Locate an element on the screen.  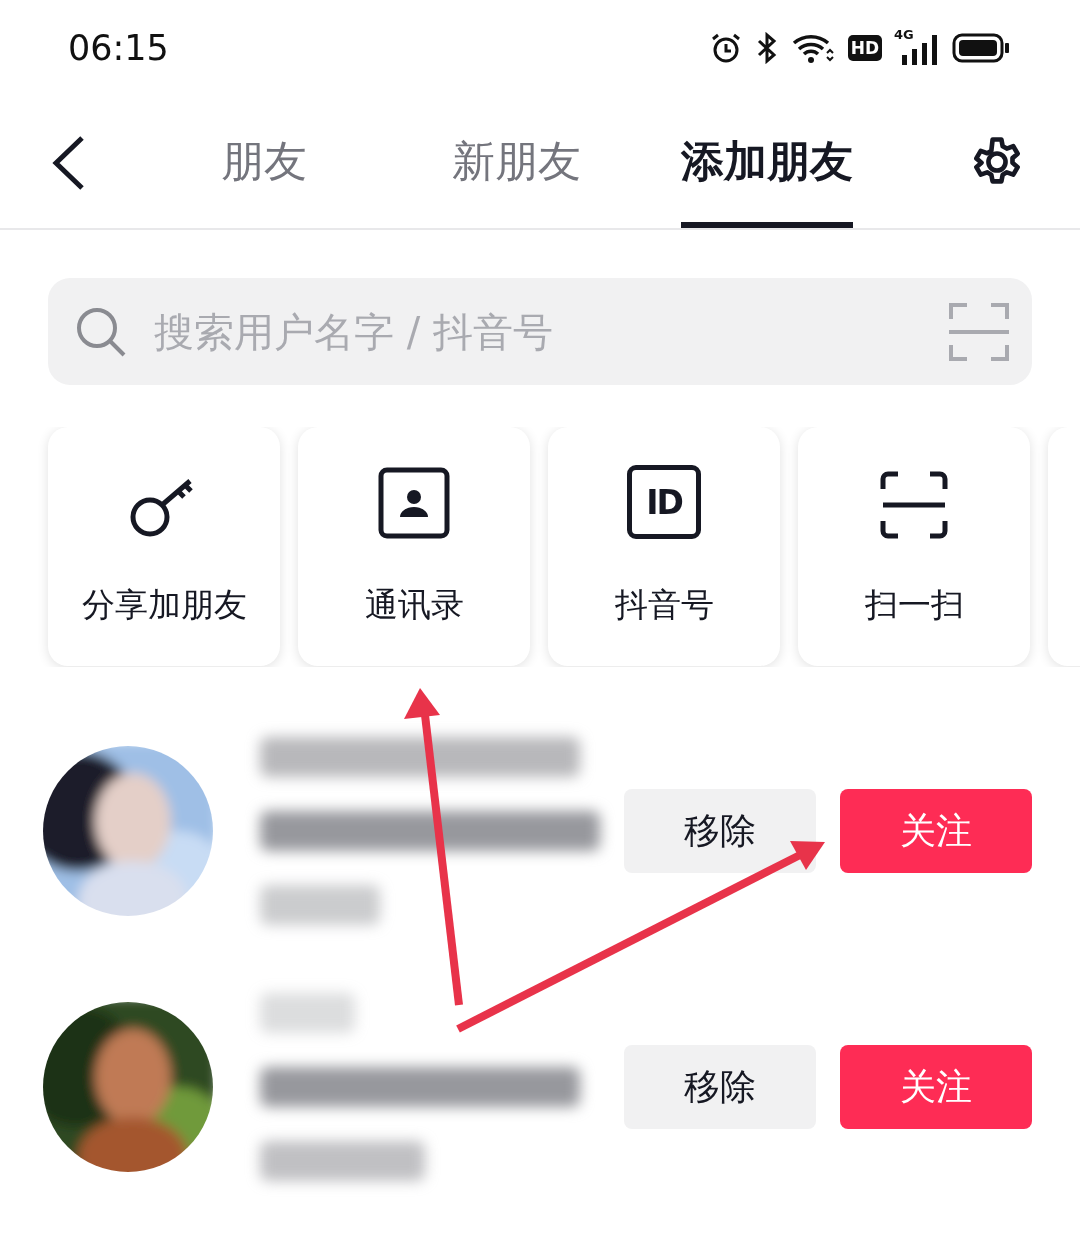
battery-icon is located at coordinates (981, 48).